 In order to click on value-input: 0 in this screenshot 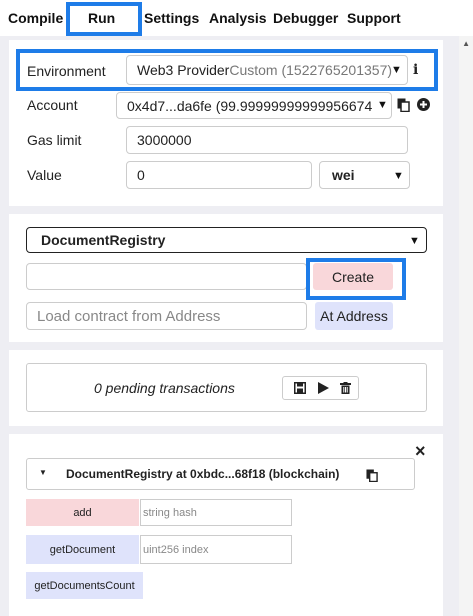, I will do `click(219, 175)`.